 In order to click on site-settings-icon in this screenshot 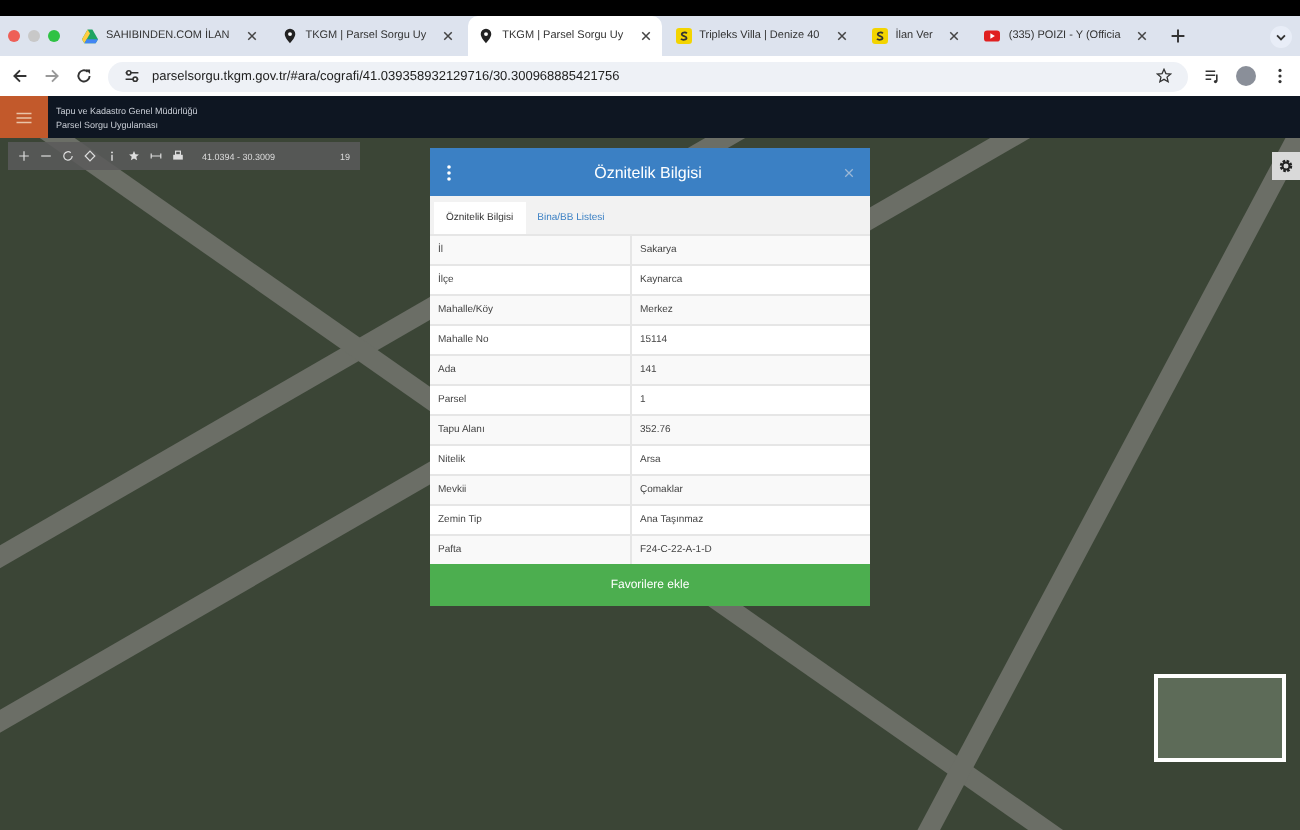, I will do `click(132, 76)`.